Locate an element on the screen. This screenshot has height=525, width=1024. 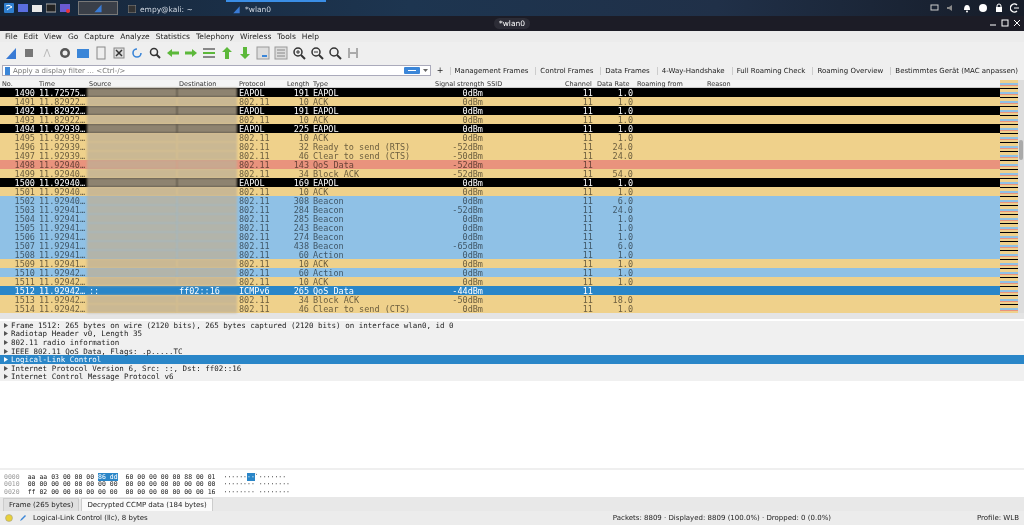
app-icon is located at coordinates (65, 8).